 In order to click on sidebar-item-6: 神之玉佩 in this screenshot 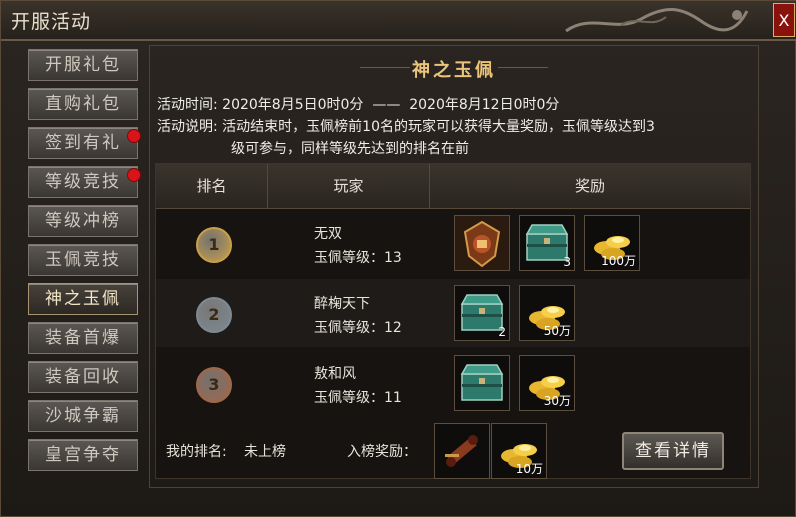, I will do `click(83, 299)`.